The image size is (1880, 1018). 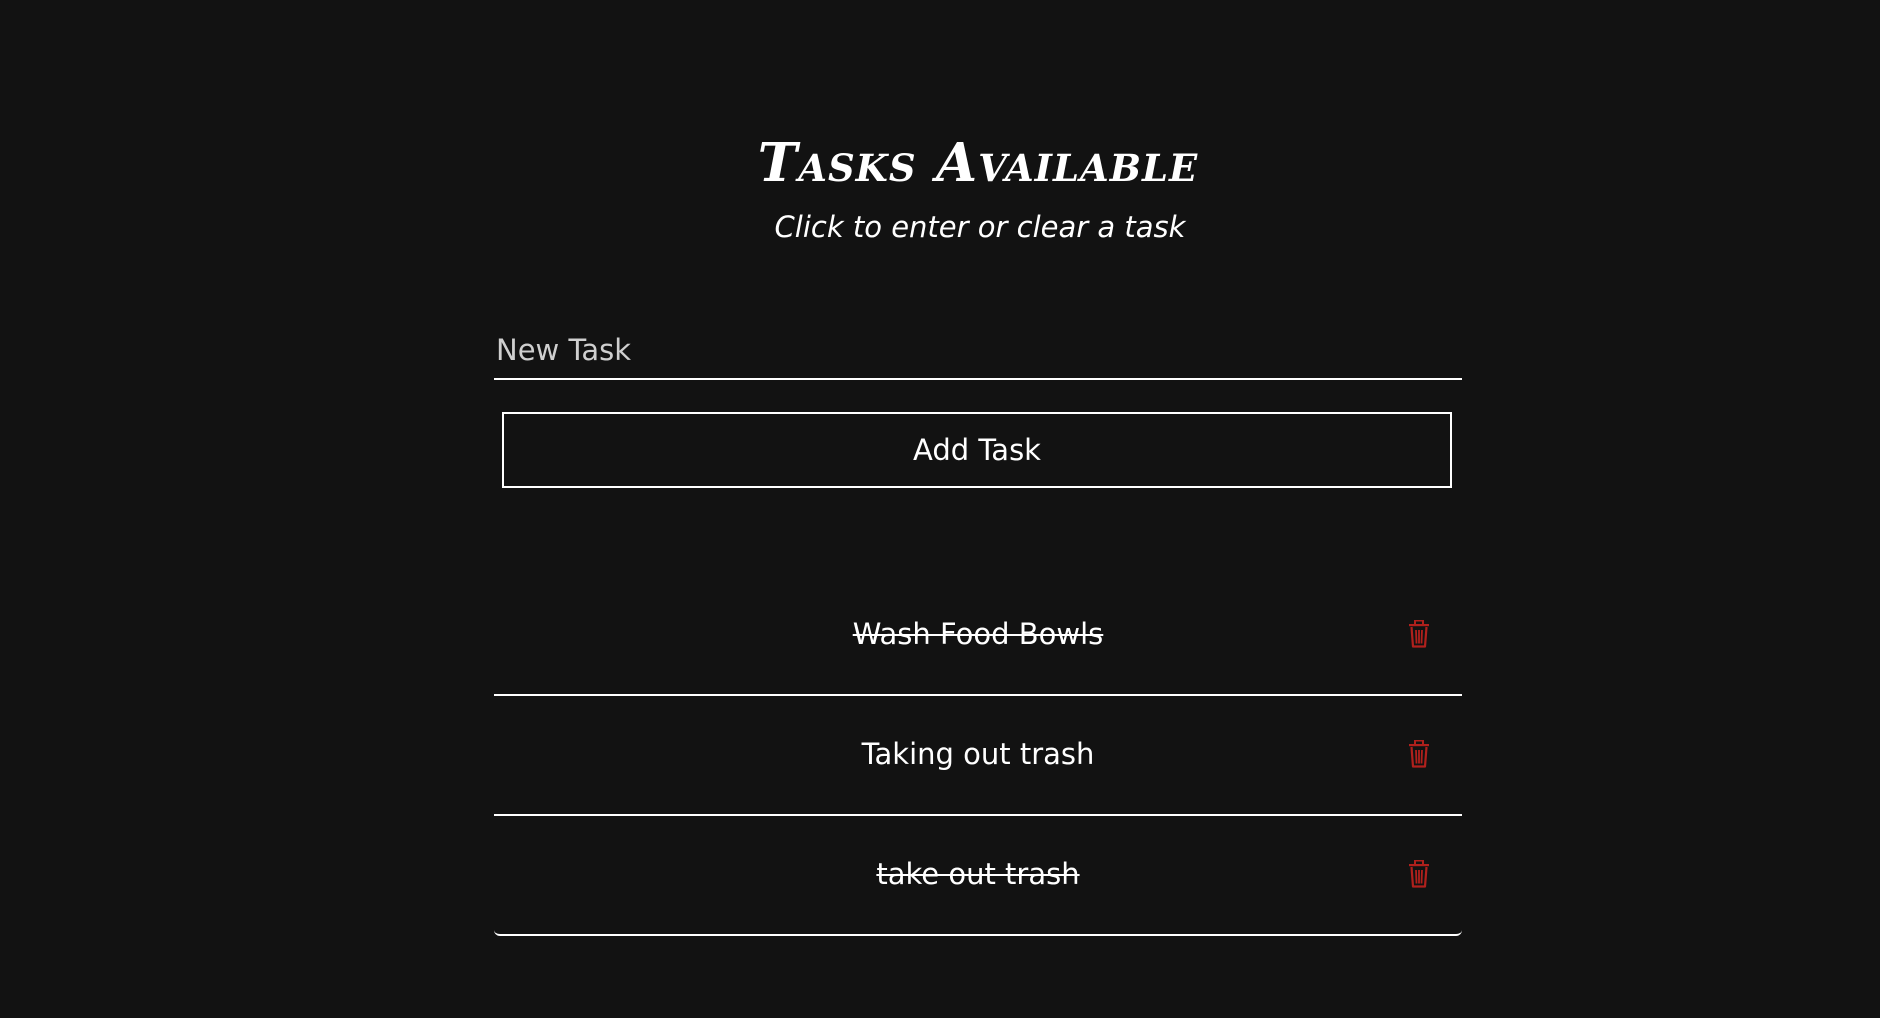 I want to click on new-task-input, so click(x=978, y=351).